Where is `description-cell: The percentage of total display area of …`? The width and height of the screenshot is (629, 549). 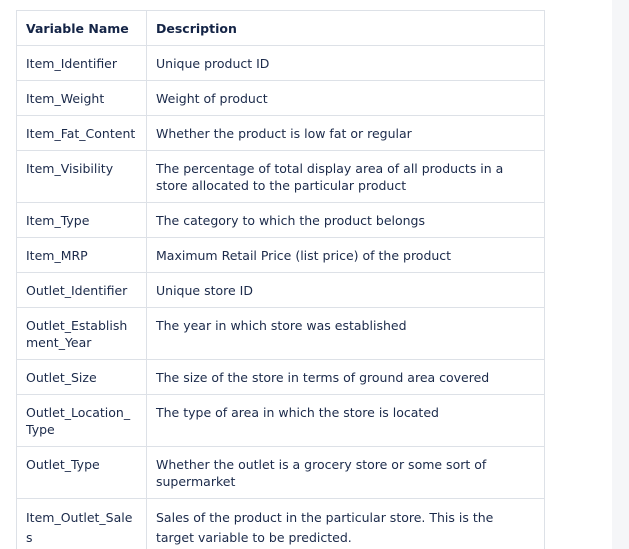 description-cell: The percentage of total display area of … is located at coordinates (345, 176).